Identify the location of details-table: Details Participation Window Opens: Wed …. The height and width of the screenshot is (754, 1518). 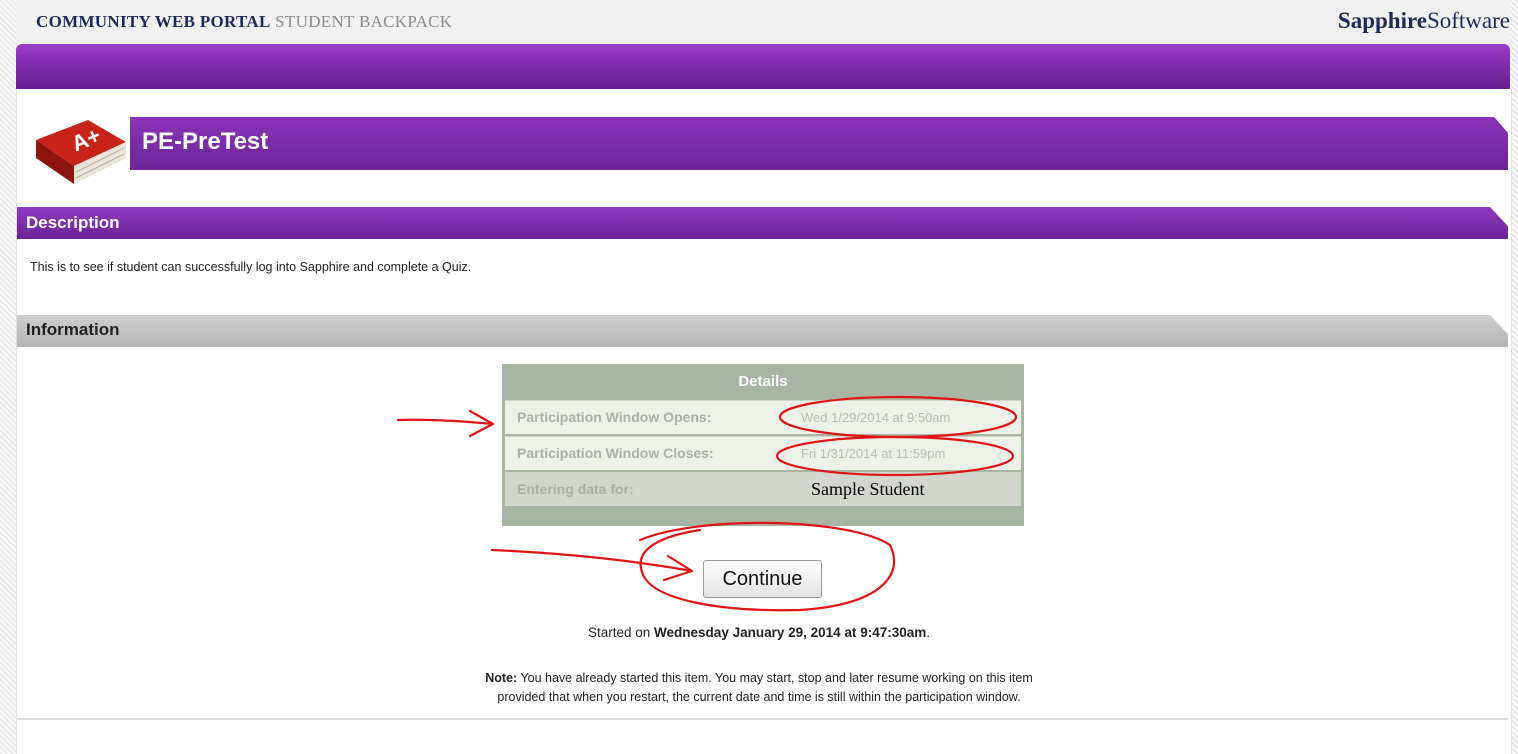
(763, 445).